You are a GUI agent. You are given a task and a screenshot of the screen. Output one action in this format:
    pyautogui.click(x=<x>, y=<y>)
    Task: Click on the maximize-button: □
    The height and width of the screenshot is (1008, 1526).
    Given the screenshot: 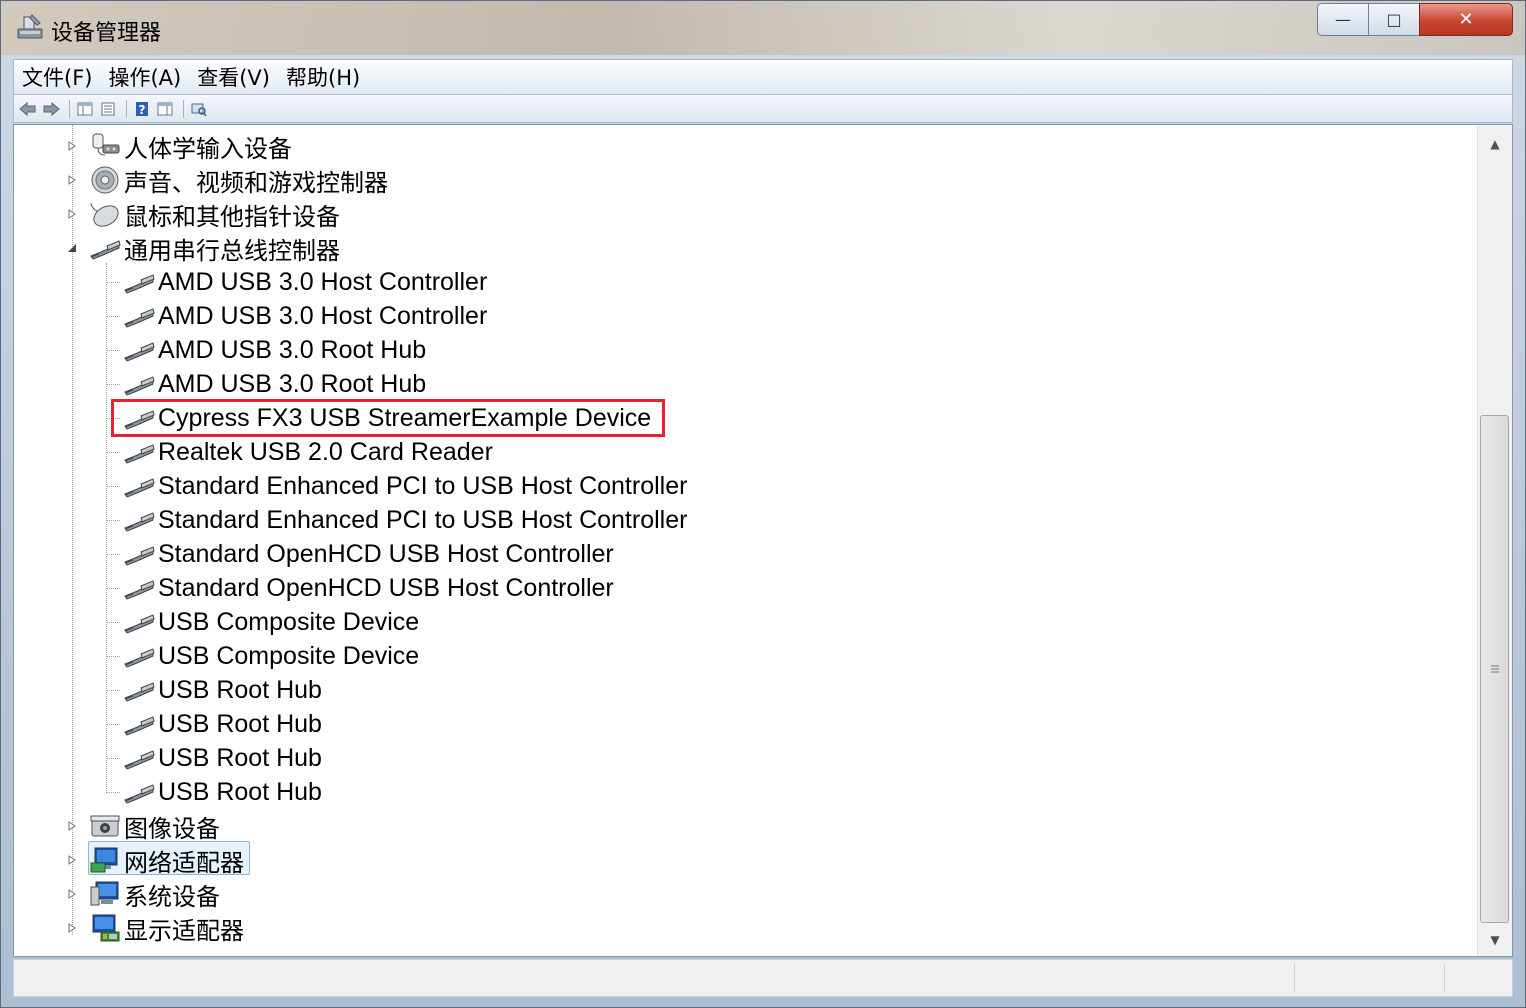 What is the action you would take?
    pyautogui.click(x=1394, y=19)
    